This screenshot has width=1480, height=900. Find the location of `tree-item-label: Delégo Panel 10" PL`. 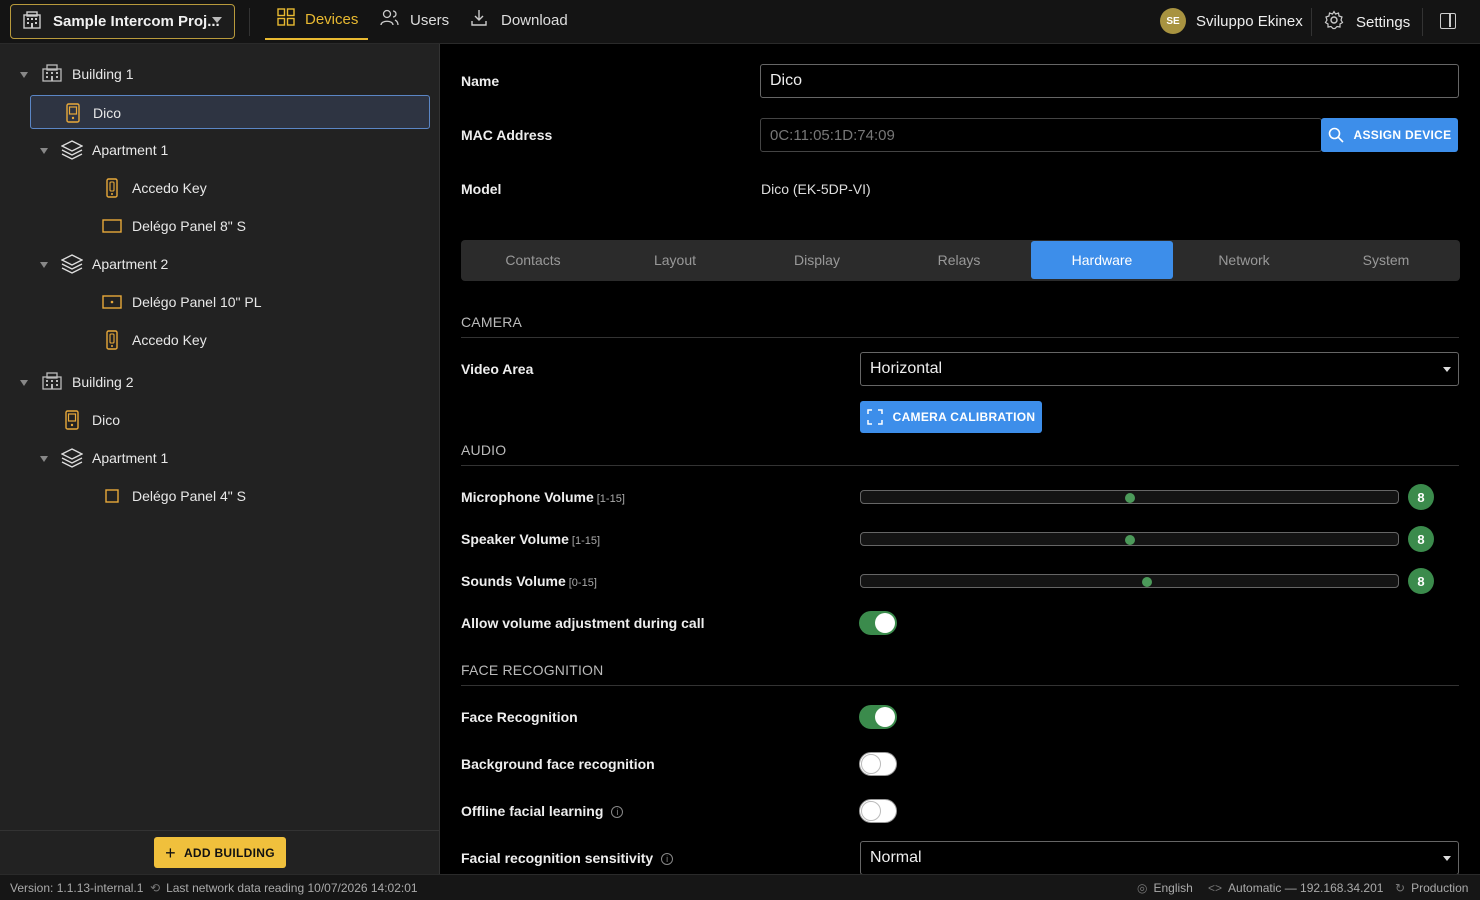

tree-item-label: Delégo Panel 10" PL is located at coordinates (197, 302).